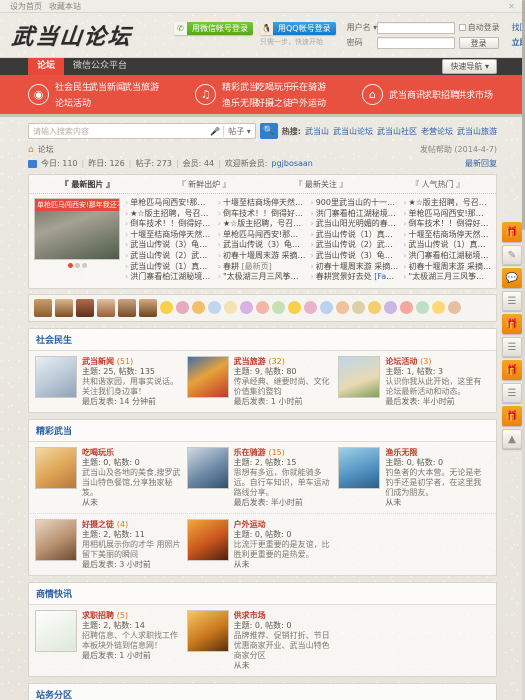 This screenshot has width=525, height=700. I want to click on chat-icon: 💬, so click(512, 278).